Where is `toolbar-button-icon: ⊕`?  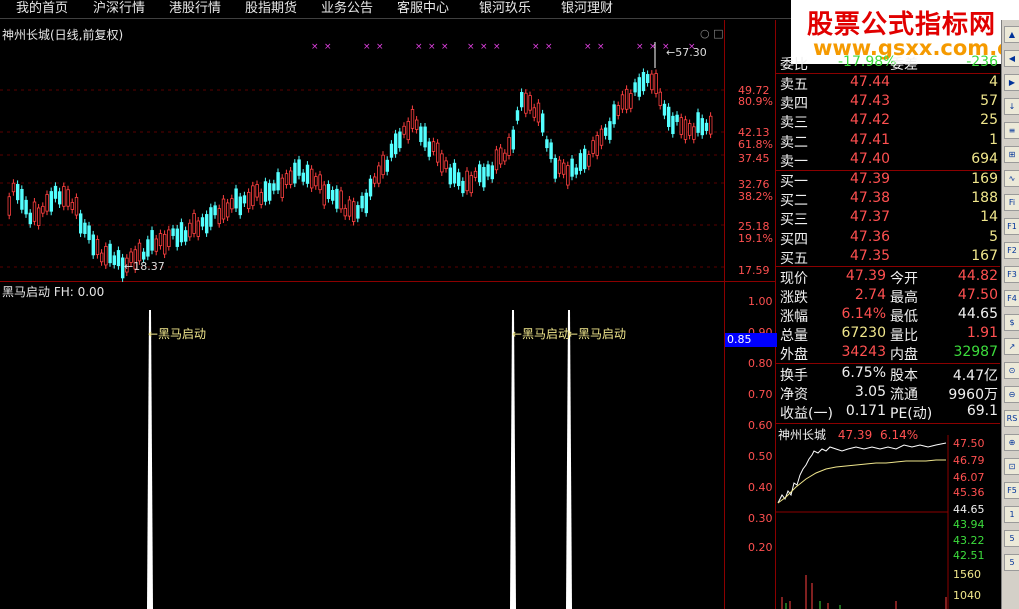 toolbar-button-icon: ⊕ is located at coordinates (1011, 442).